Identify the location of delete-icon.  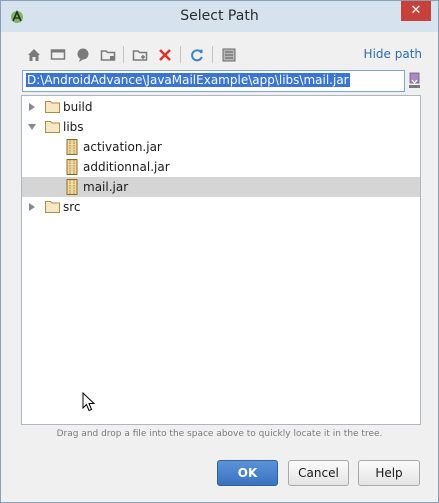
(165, 55).